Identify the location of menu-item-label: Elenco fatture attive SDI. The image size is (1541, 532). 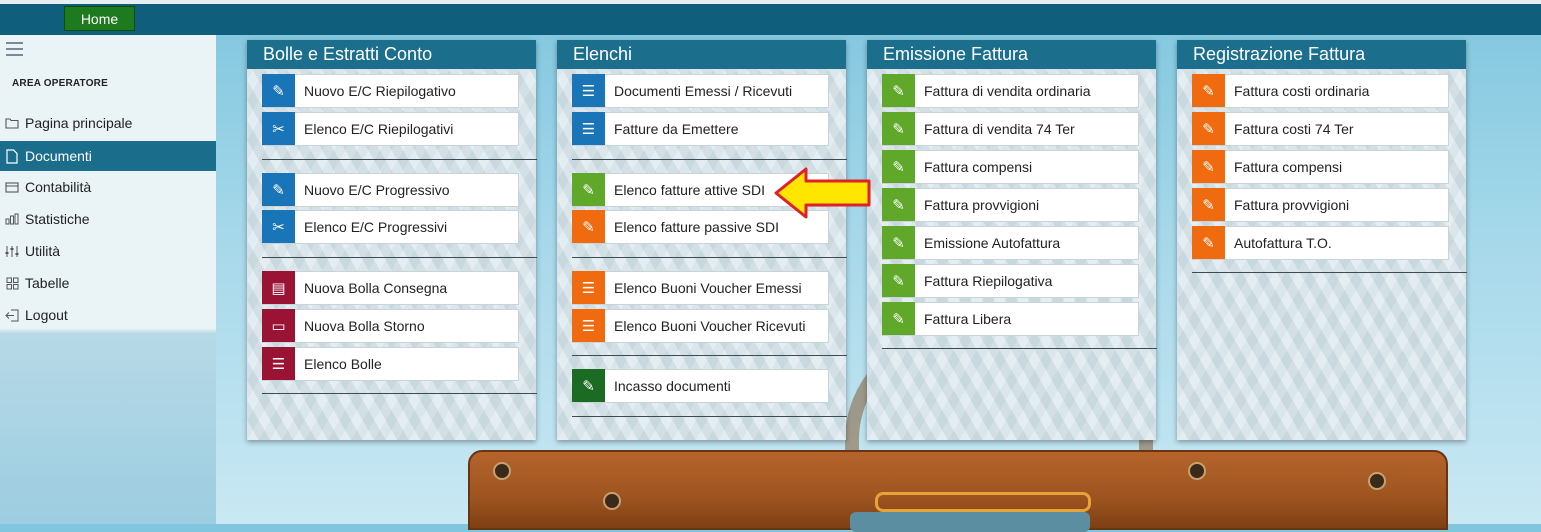
(689, 190).